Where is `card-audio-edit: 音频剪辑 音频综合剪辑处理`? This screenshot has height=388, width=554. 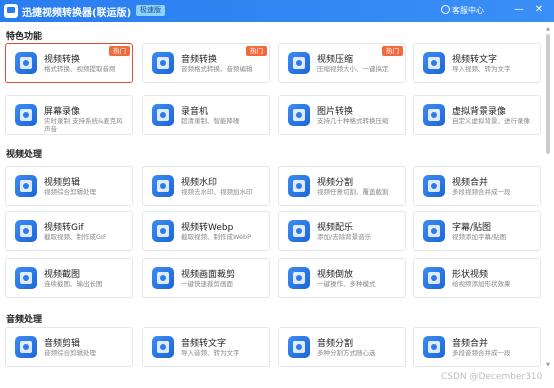
card-audio-edit: 音频剪辑 音频综合剪辑处理 is located at coordinates (69, 347).